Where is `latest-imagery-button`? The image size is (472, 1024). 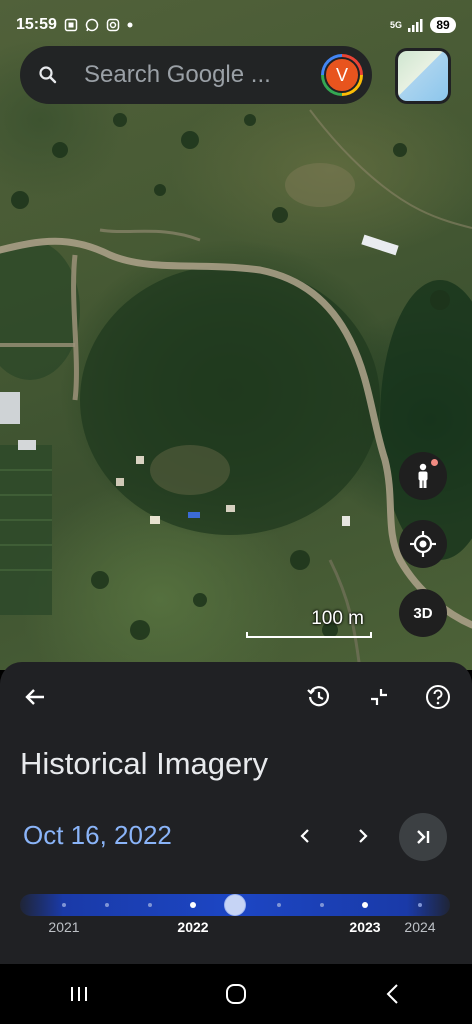
latest-imagery-button is located at coordinates (423, 837).